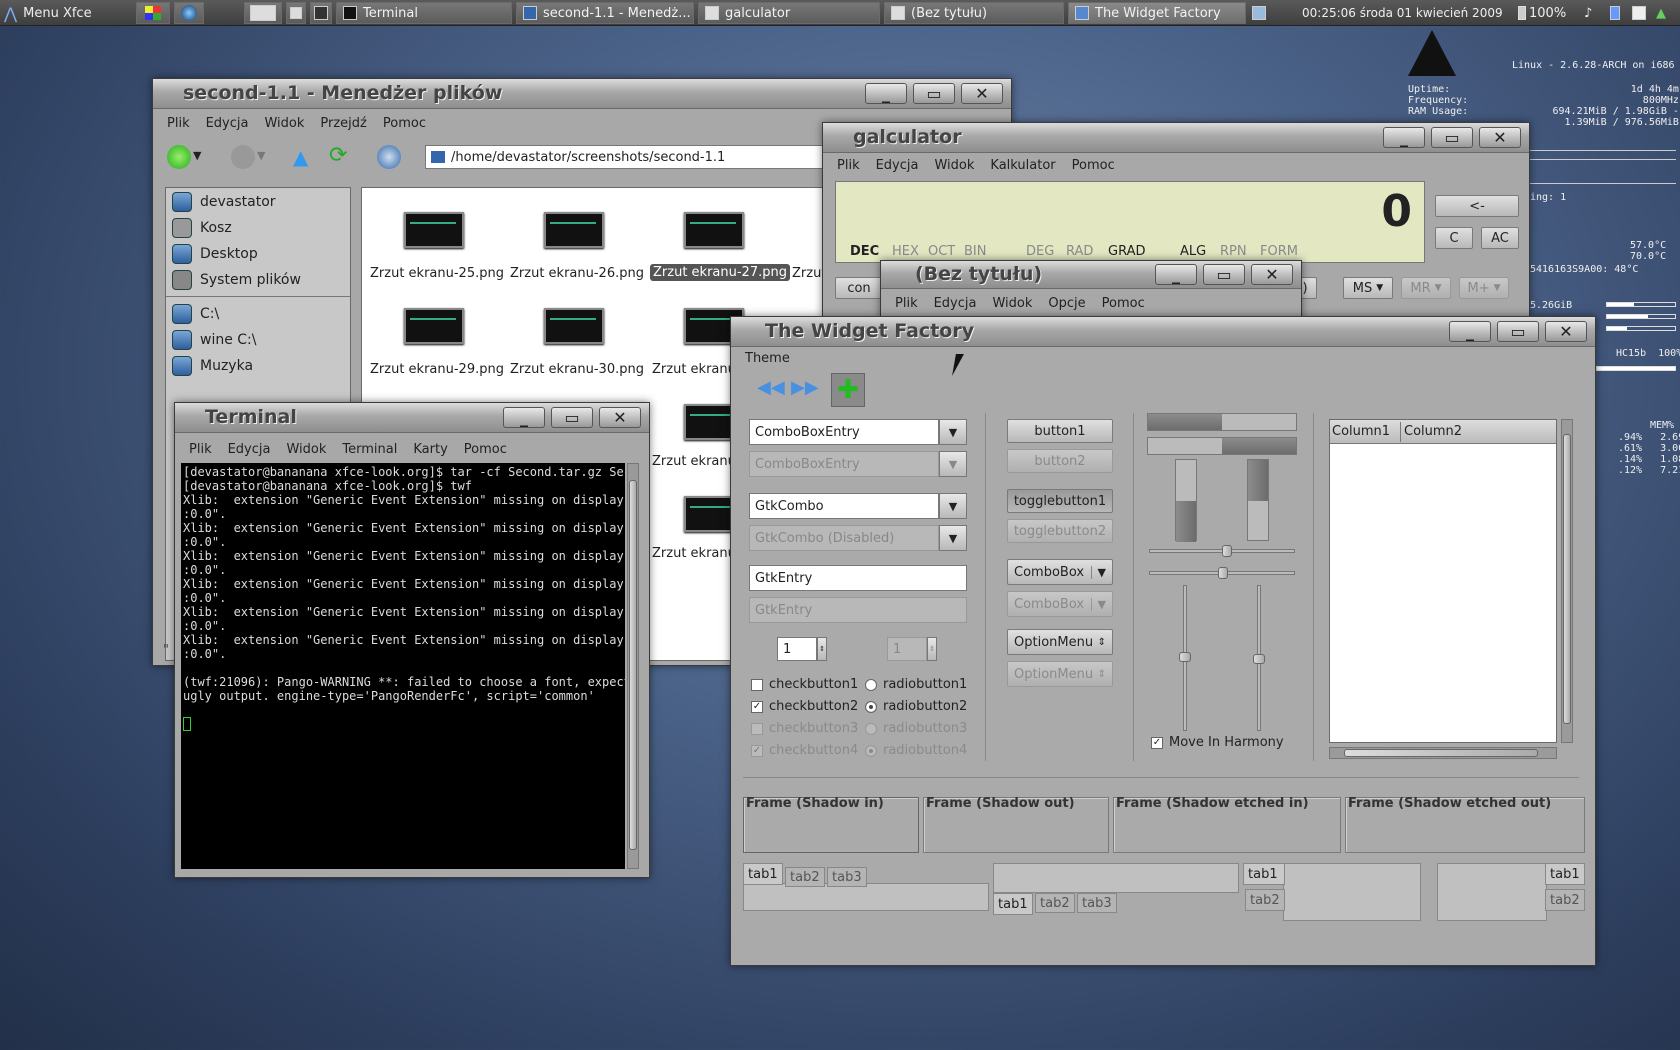  What do you see at coordinates (48, 13) in the screenshot?
I see `xfce-menu-button: ⋀ Menu Xfce` at bounding box center [48, 13].